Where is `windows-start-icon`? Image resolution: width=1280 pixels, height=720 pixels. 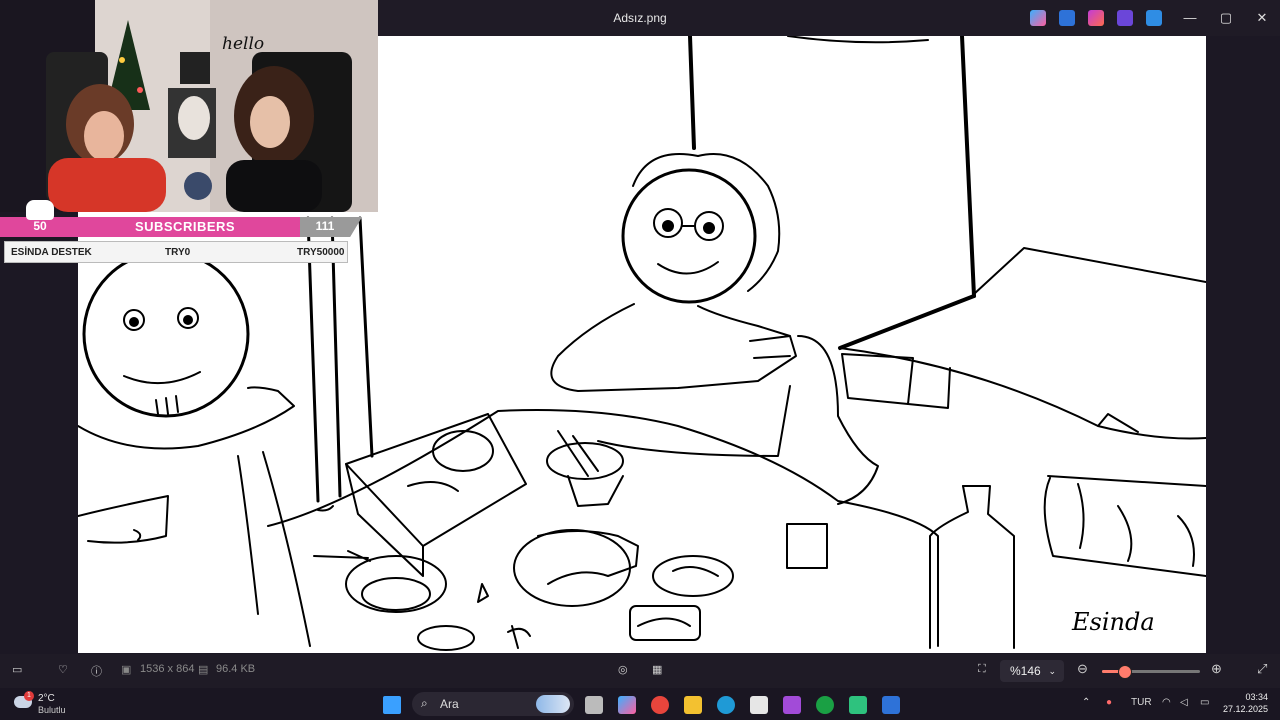
windows-start-icon is located at coordinates (392, 705).